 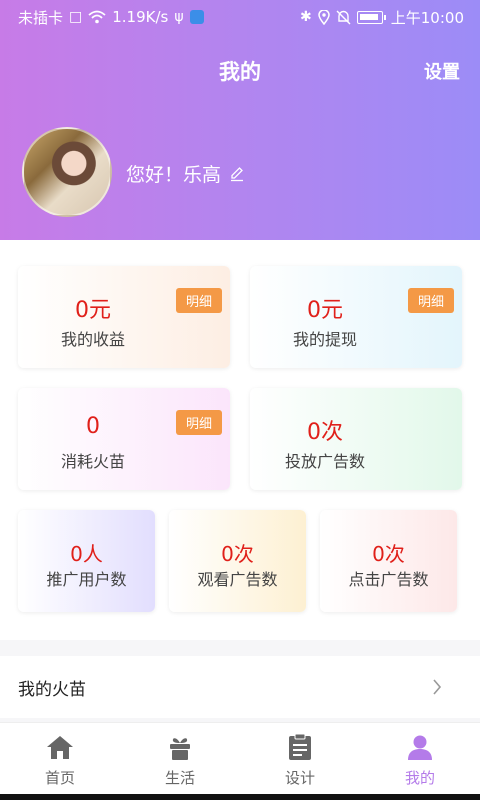 I want to click on menu-item-label: 我的火苗, so click(x=52, y=689).